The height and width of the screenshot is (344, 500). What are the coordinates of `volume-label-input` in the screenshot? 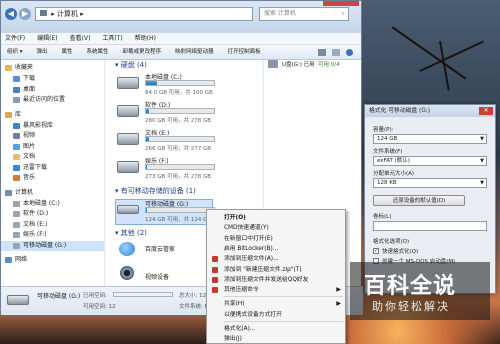 It's located at (430, 226).